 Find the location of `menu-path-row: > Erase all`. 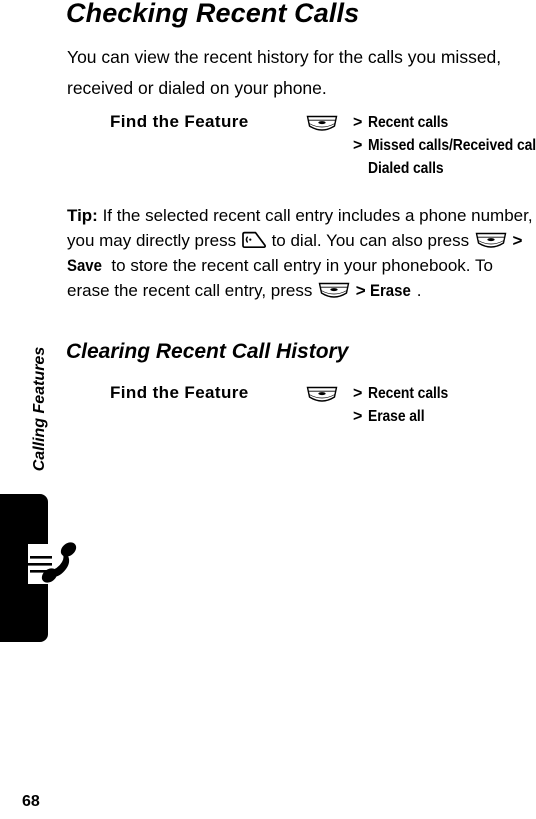

menu-path-row: > Erase all is located at coordinates (420, 417).